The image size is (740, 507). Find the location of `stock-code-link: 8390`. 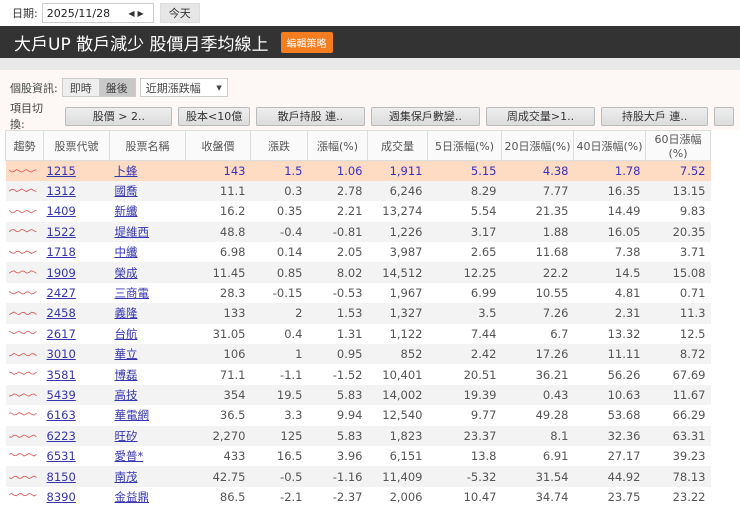

stock-code-link: 8390 is located at coordinates (61, 497).